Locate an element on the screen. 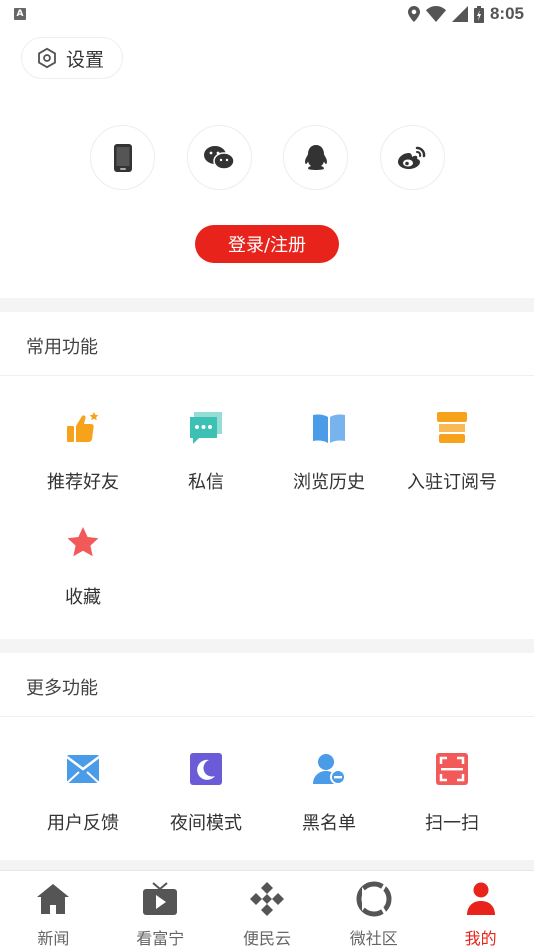 This screenshot has width=534, height=950. favorites-label: 收藏 is located at coordinates (83, 597).